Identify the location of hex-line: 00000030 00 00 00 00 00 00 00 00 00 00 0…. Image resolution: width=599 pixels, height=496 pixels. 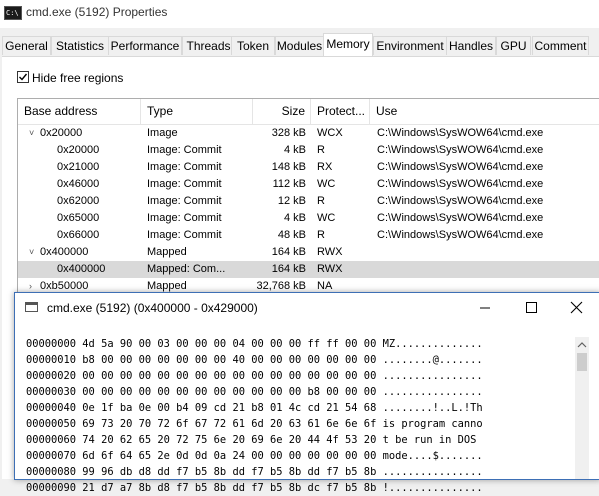
(254, 392).